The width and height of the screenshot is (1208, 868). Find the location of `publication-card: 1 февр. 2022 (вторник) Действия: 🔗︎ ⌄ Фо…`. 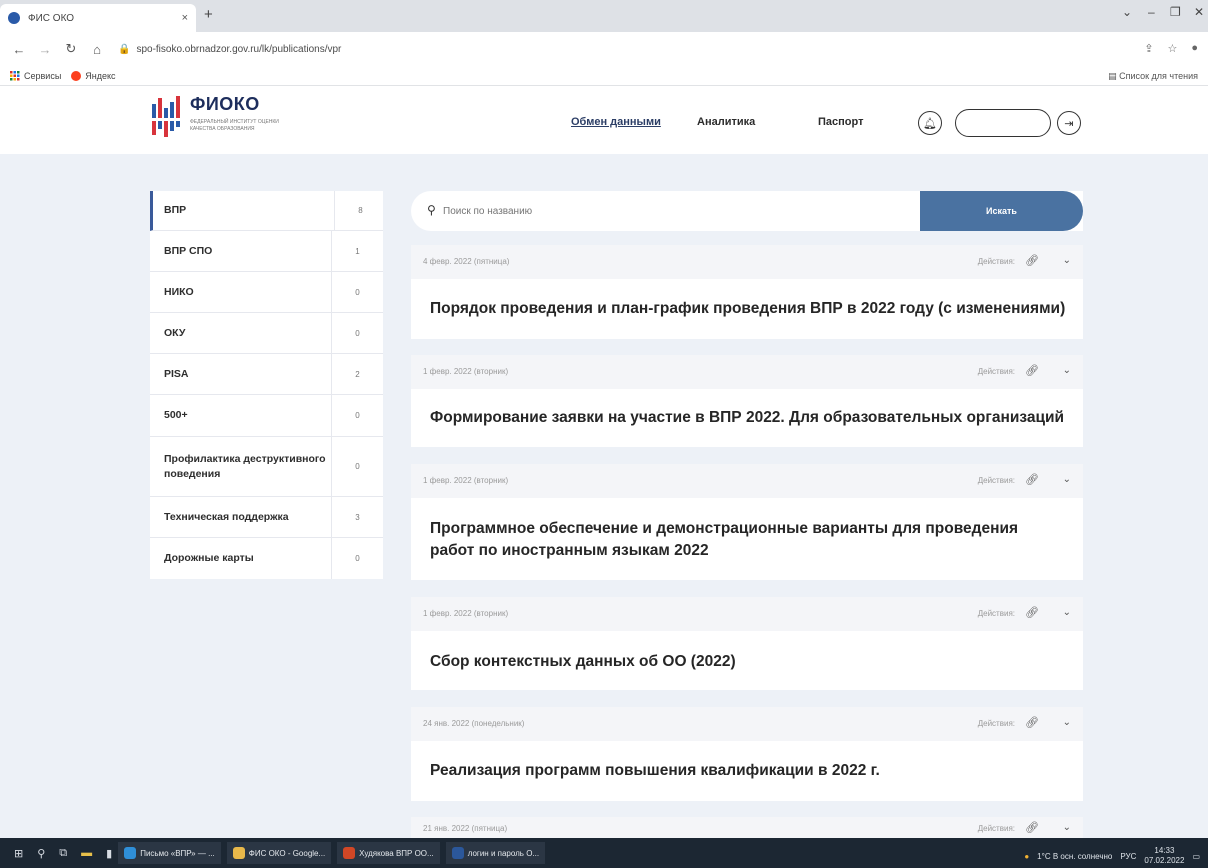

publication-card: 1 февр. 2022 (вторник) Действия: 🔗︎ ⌄ Фо… is located at coordinates (747, 401).